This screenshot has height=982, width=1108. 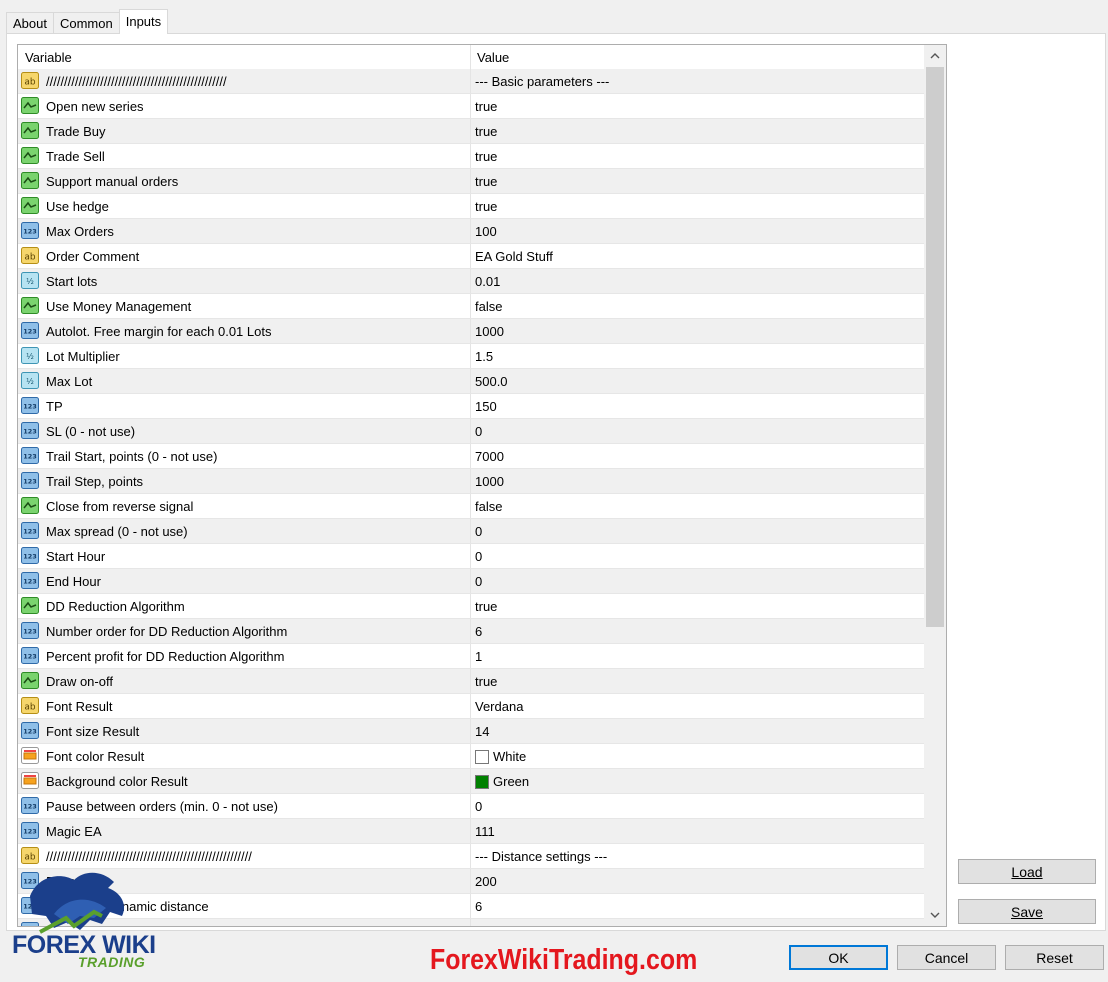 What do you see at coordinates (471, 756) in the screenshot?
I see `table-row: Font color Result White` at bounding box center [471, 756].